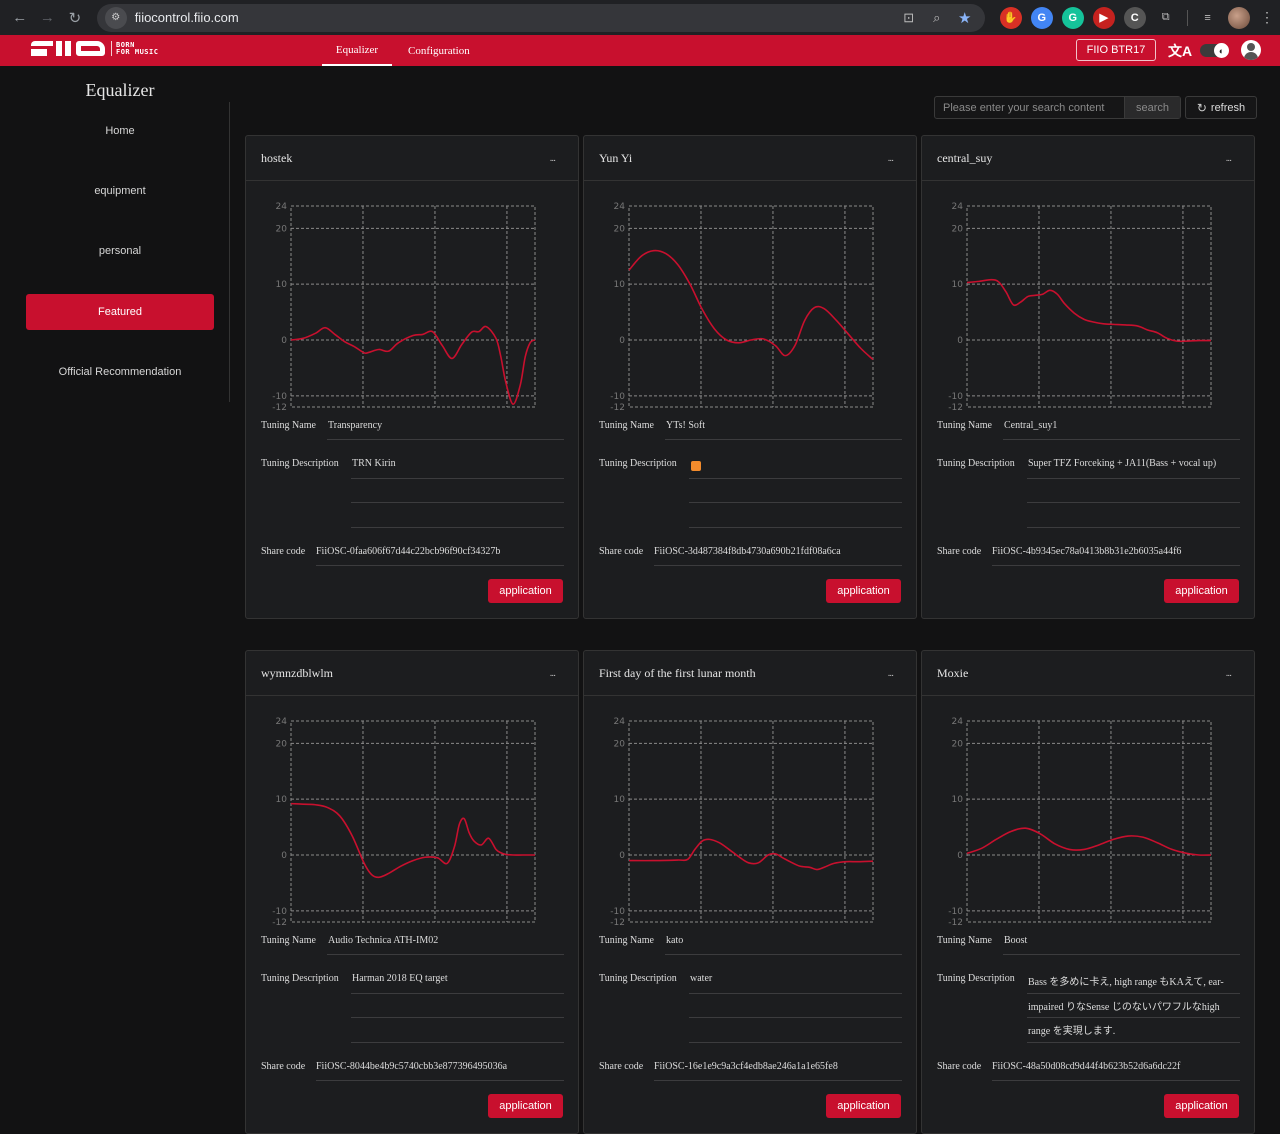 This screenshot has width=1280, height=1134. I want to click on share-code-value: FiiOSC-8044be4b9c5740cbb3e877396495036a, so click(411, 1066).